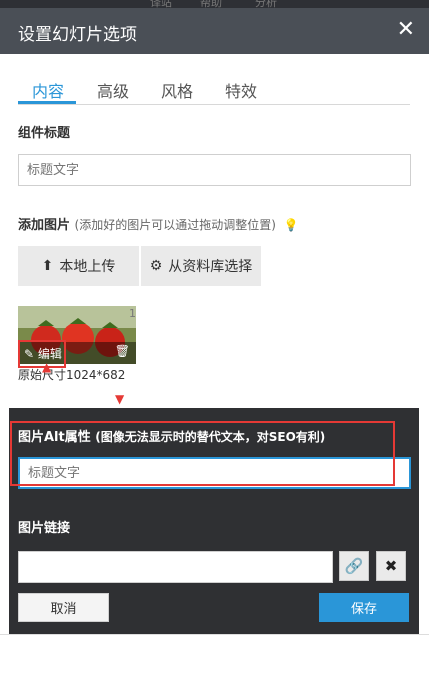  I want to click on arrow-down-icon: ▼, so click(120, 399).